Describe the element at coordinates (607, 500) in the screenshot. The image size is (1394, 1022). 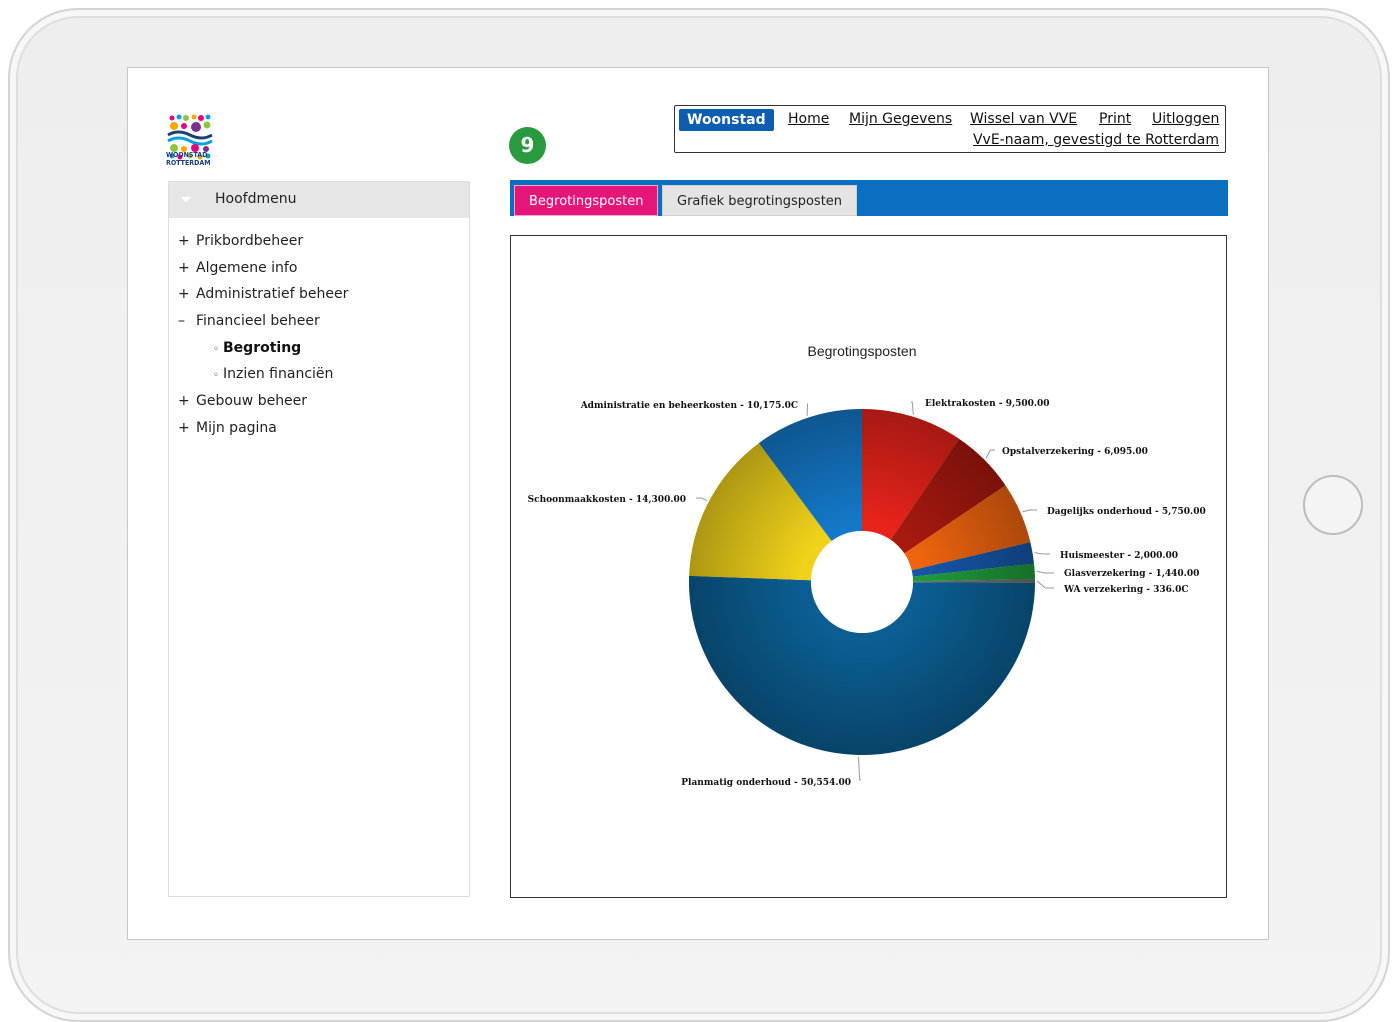
I see `slice-label: Schoonmaakkosten - 14,300.00` at that location.